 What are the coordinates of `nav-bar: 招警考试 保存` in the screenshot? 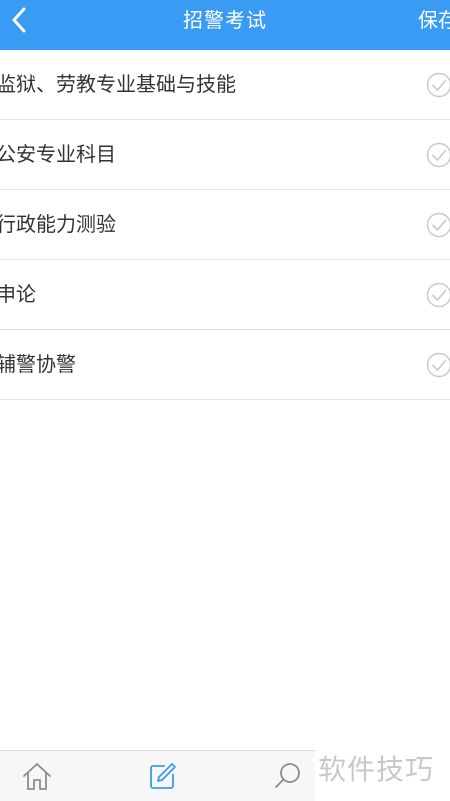 It's located at (225, 25).